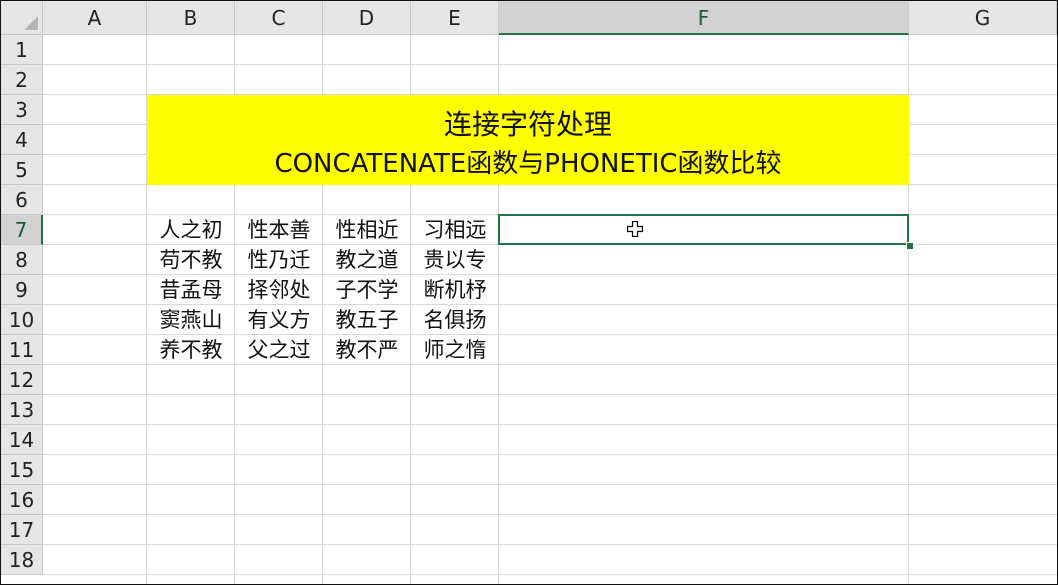  Describe the element at coordinates (279, 18) in the screenshot. I see `column-header-c: C` at that location.